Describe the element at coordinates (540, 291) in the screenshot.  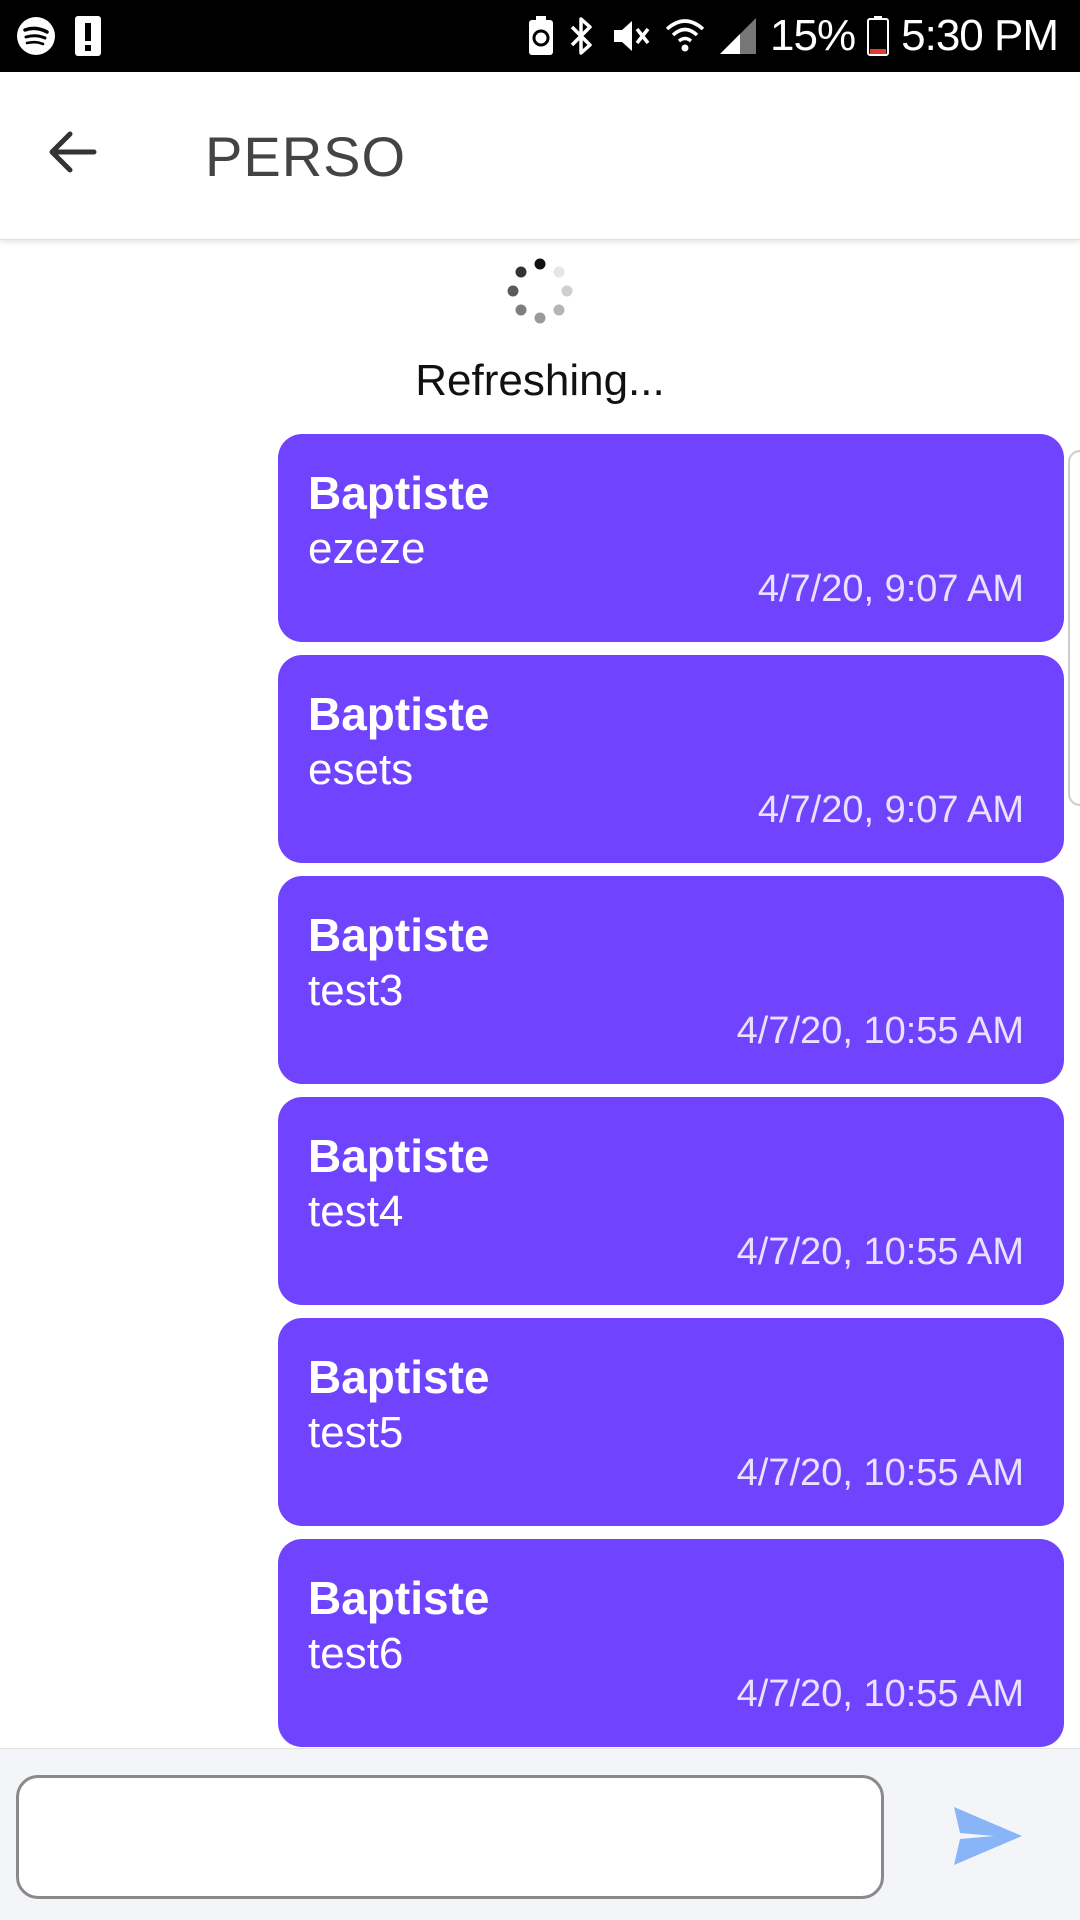
I see `loading-spinner-icon` at that location.